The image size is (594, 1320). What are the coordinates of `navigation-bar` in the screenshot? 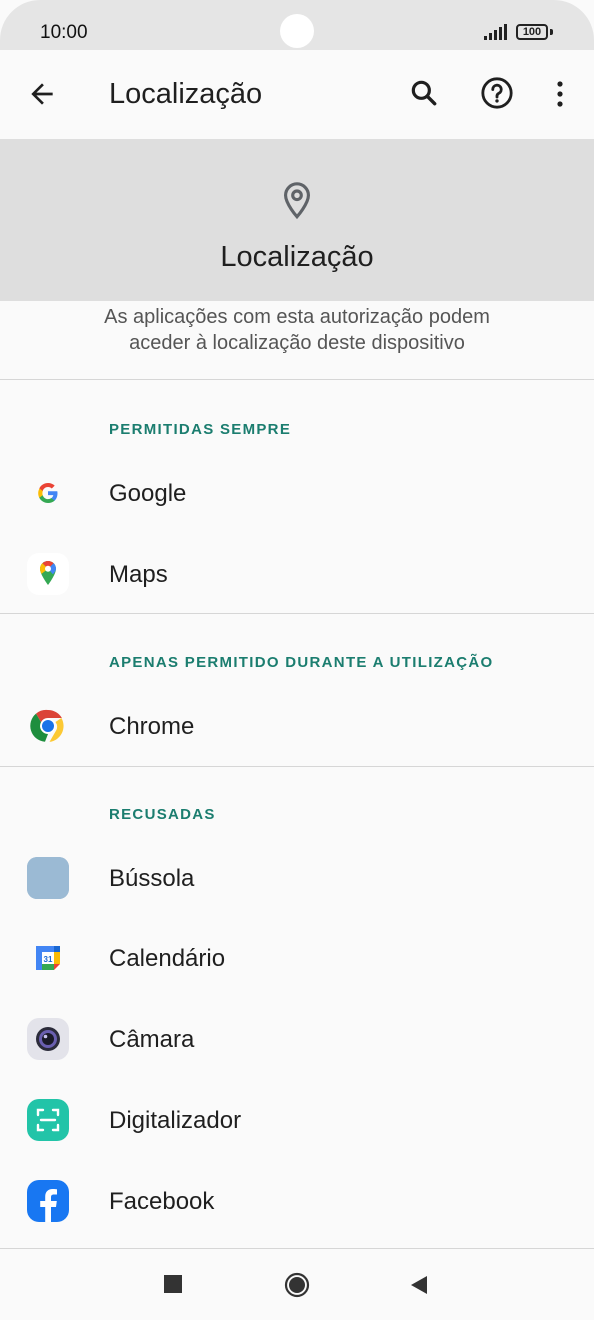 It's located at (297, 1285).